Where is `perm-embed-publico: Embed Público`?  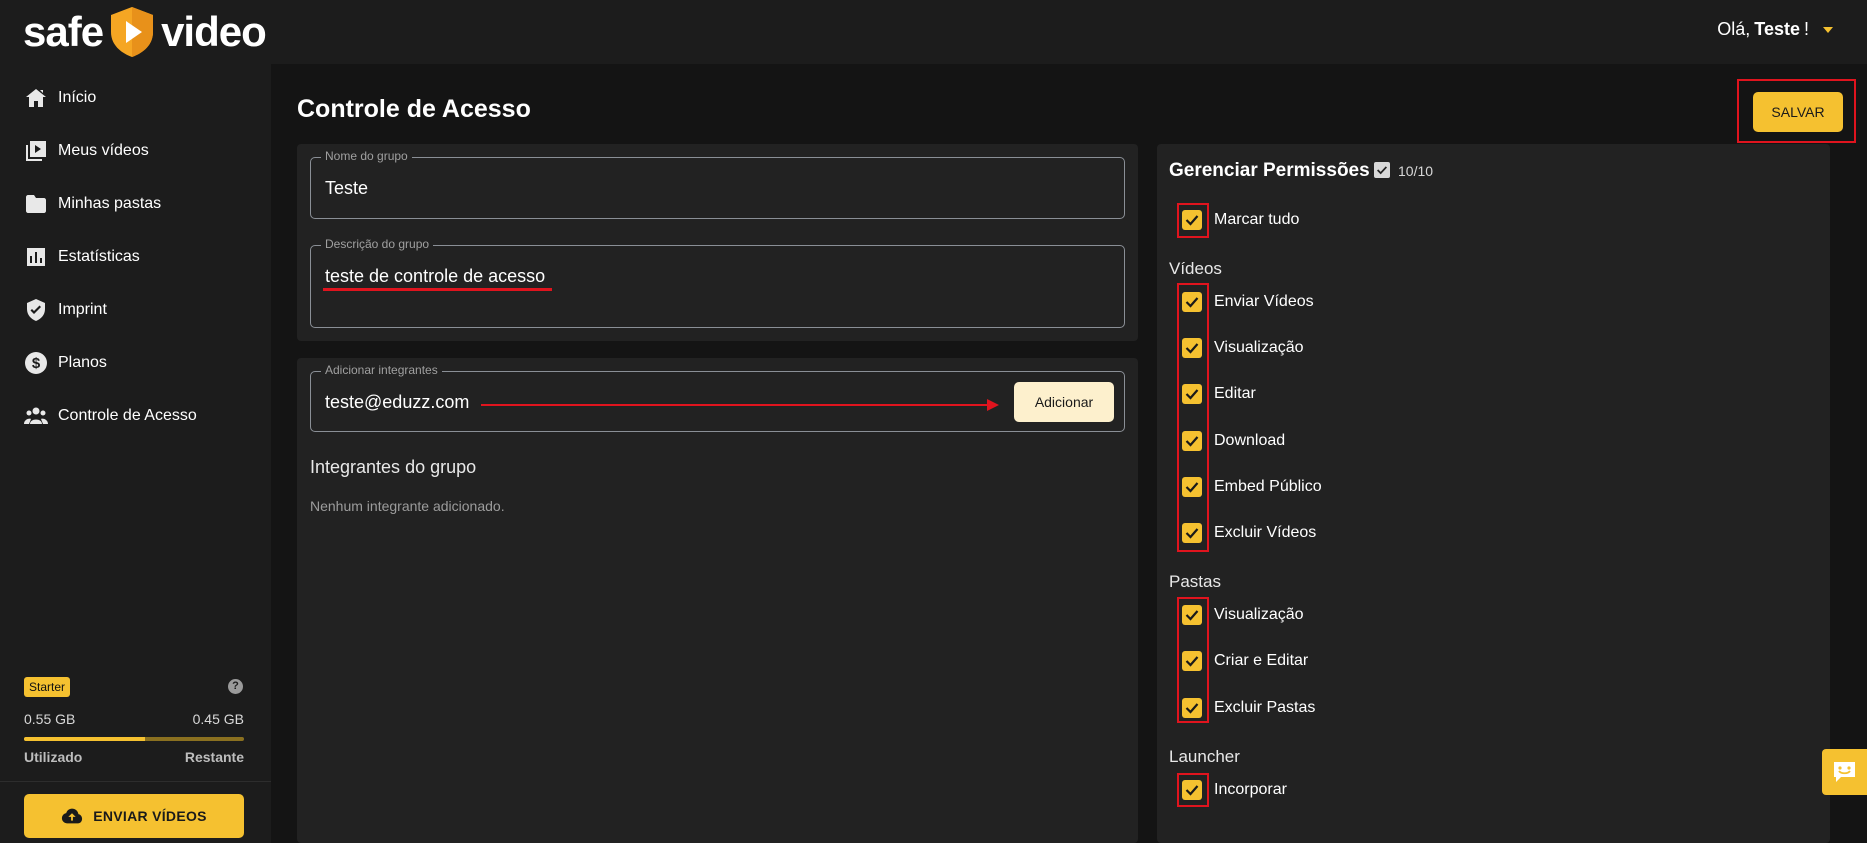
perm-embed-publico: Embed Público is located at coordinates (1252, 487).